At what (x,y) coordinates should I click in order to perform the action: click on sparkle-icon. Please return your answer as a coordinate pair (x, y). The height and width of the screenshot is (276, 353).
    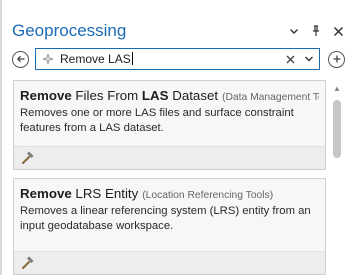
    Looking at the image, I should click on (48, 59).